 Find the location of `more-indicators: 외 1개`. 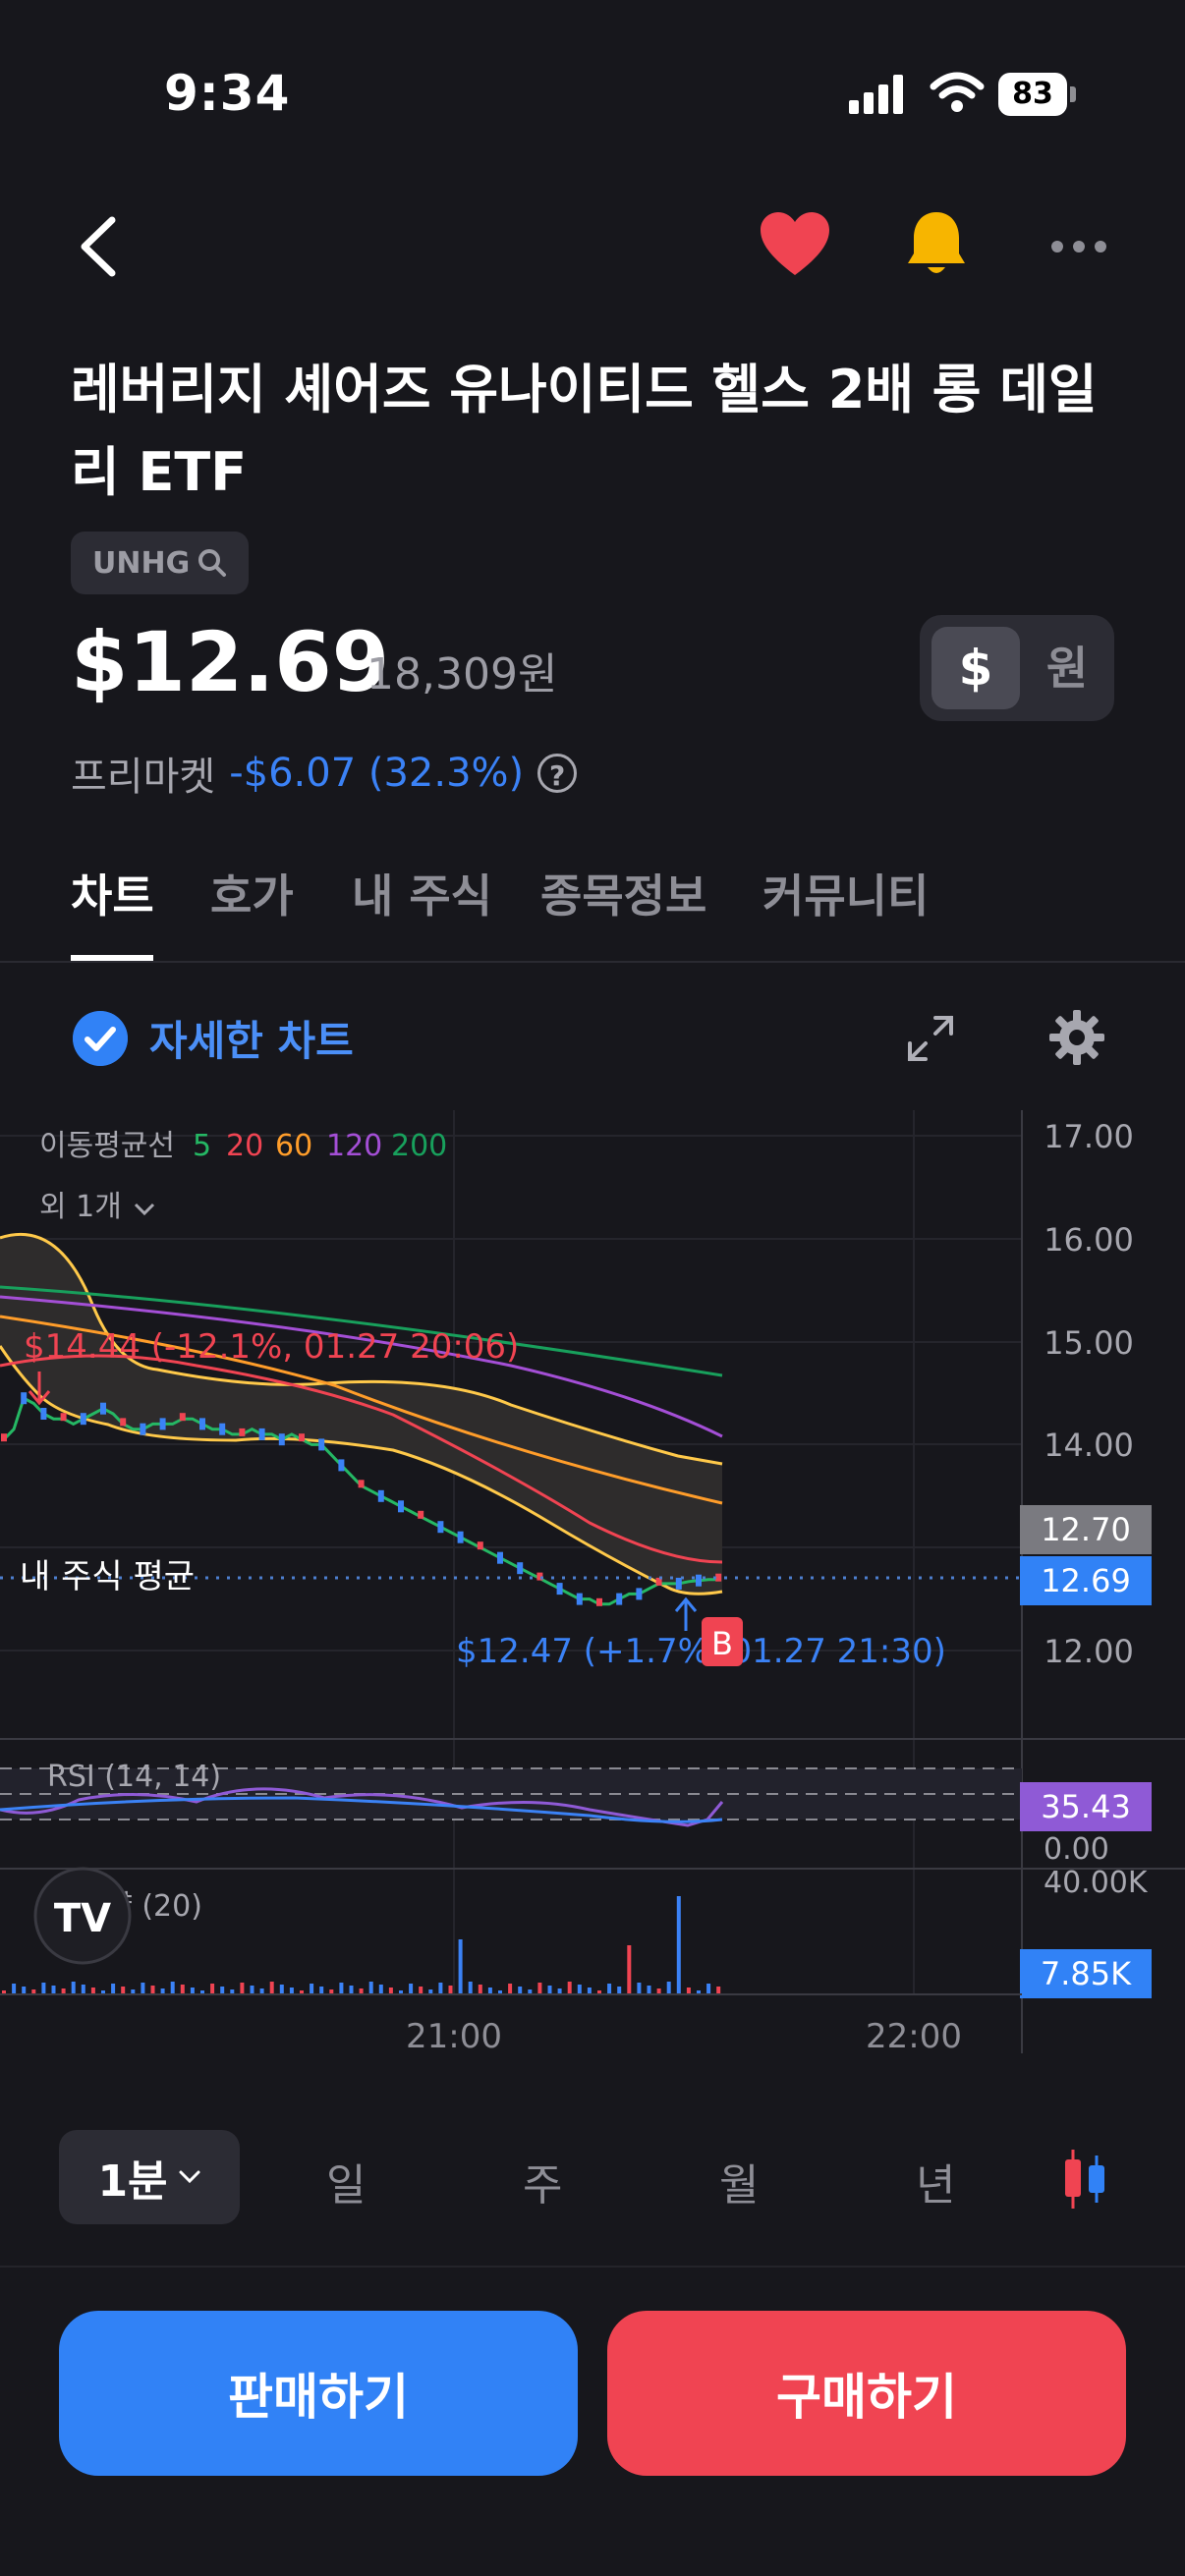

more-indicators: 외 1개 is located at coordinates (81, 1207).